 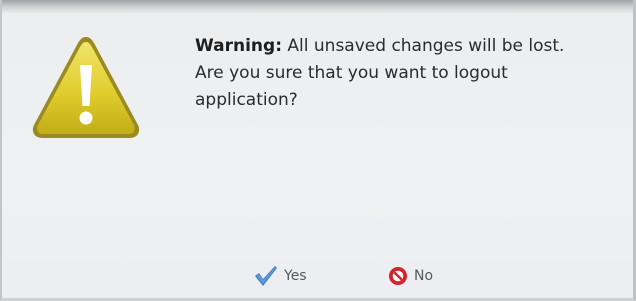 I want to click on yes-button: Yes, so click(x=280, y=276).